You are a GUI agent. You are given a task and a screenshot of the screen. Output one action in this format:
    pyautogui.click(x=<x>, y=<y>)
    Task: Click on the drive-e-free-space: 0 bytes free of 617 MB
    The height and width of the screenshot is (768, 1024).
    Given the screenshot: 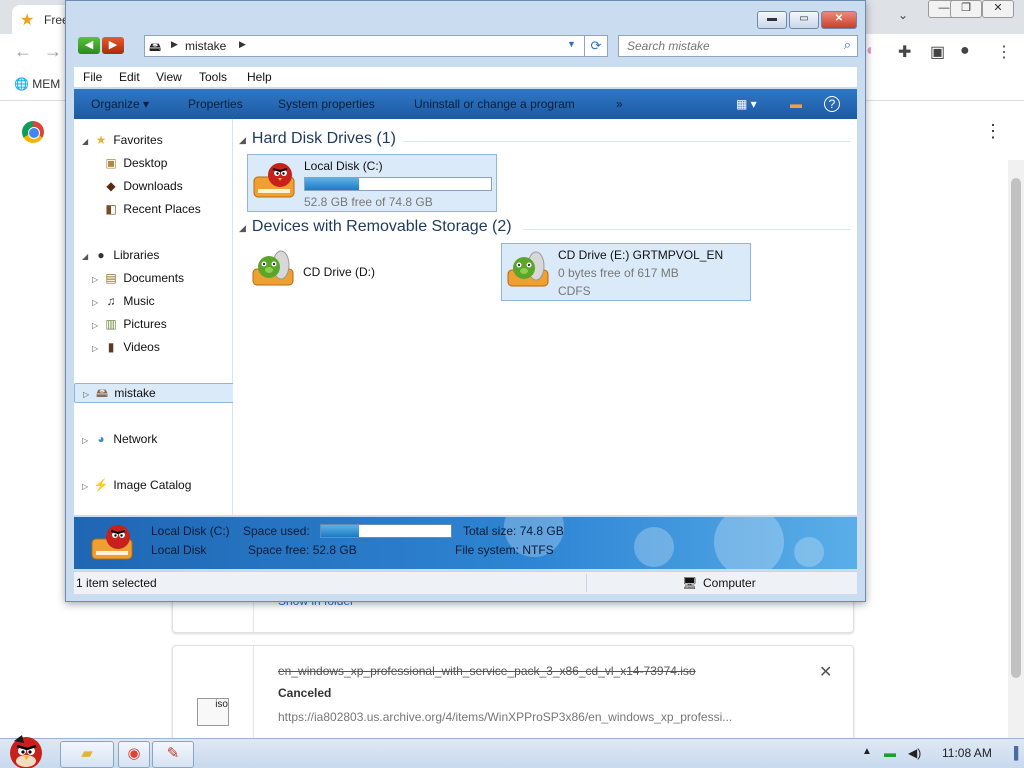 What is the action you would take?
    pyautogui.click(x=618, y=273)
    